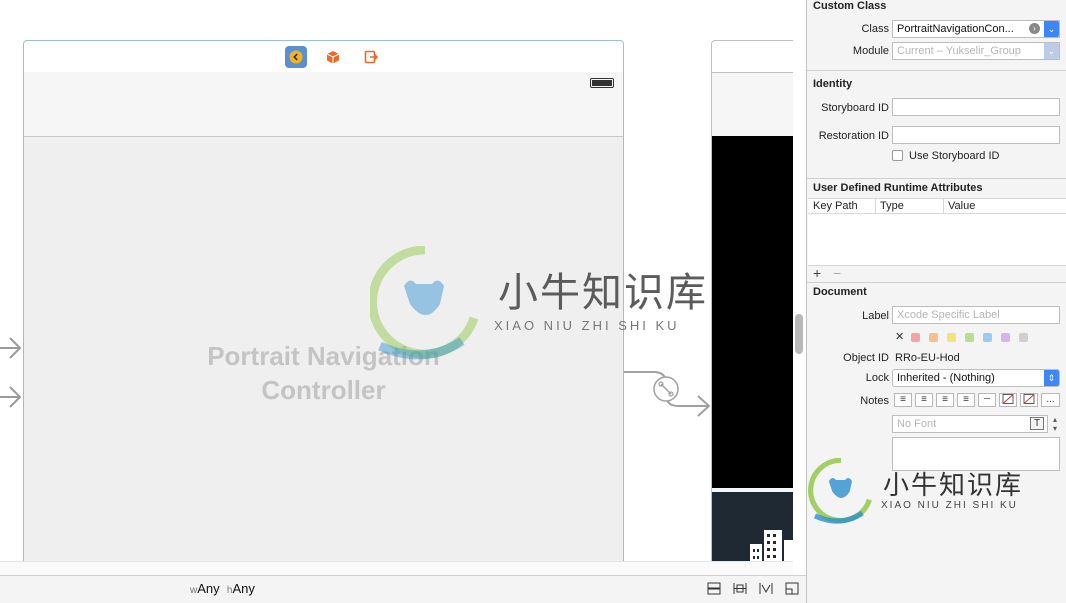 The width and height of the screenshot is (1066, 603). Describe the element at coordinates (951, 337) in the screenshot. I see `label-color-yellow` at that location.